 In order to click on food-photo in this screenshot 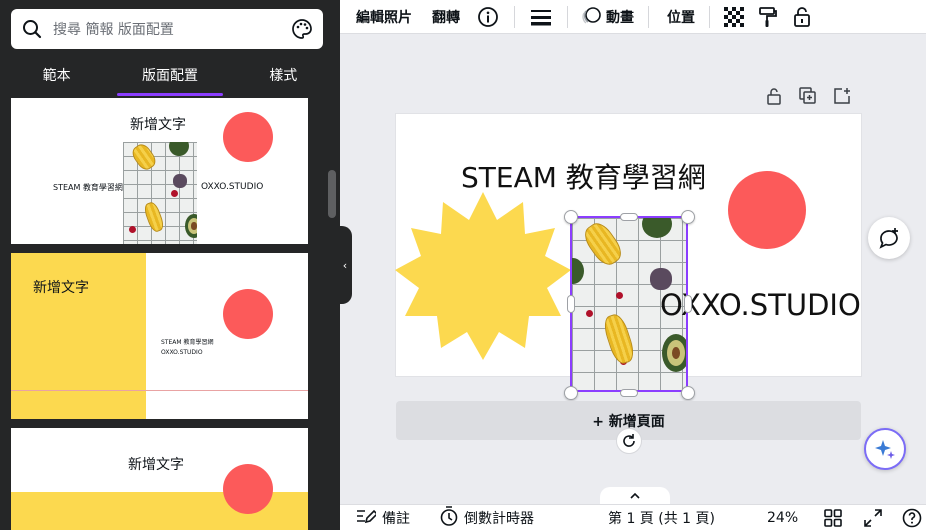, I will do `click(160, 193)`.